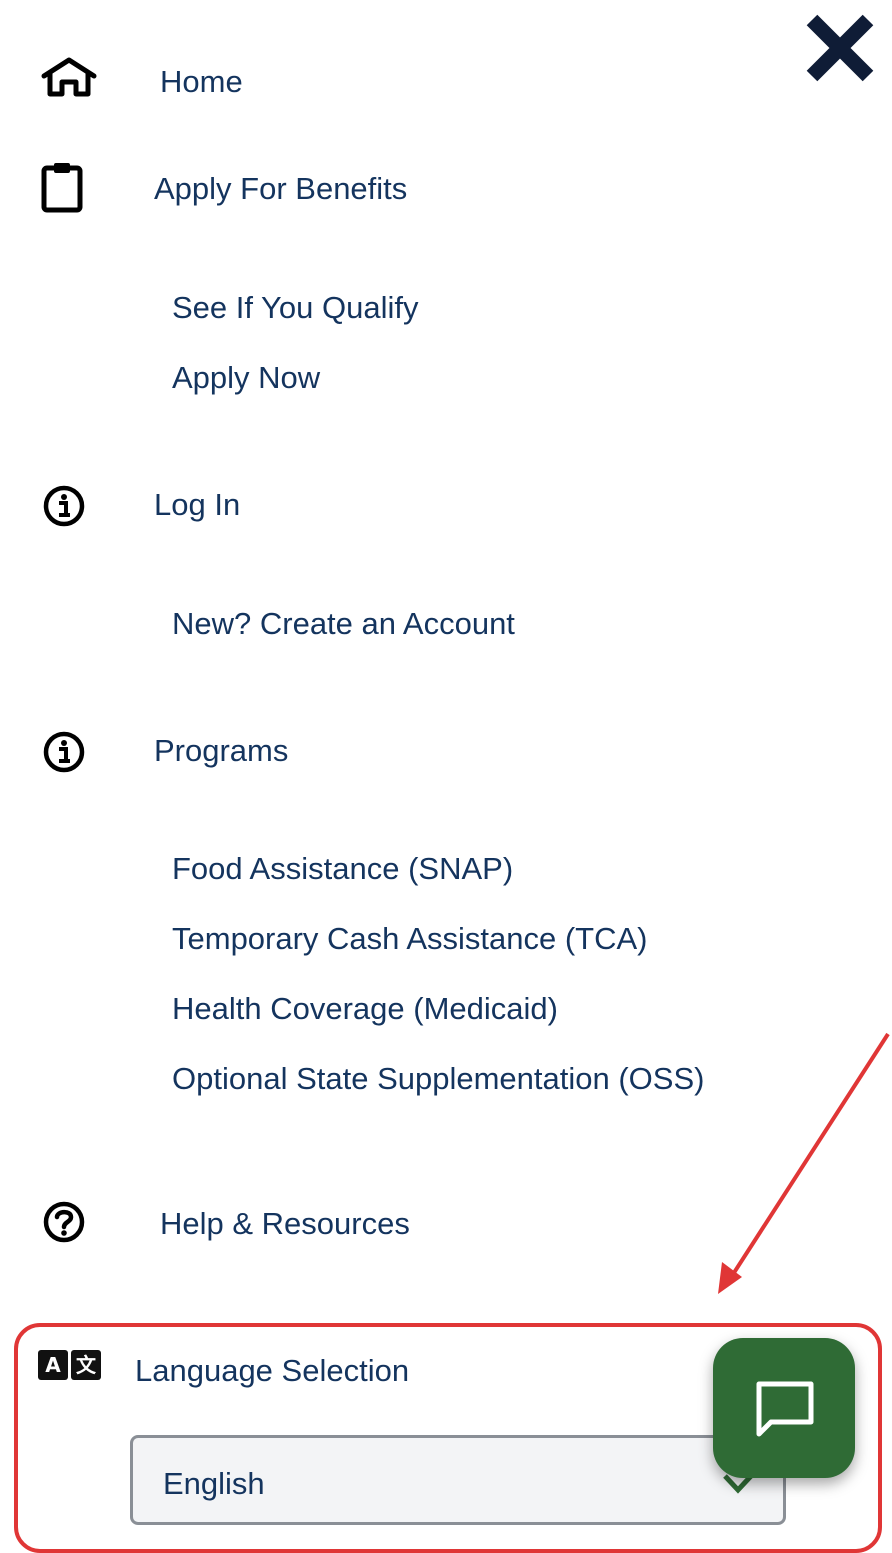 The height and width of the screenshot is (1553, 892). What do you see at coordinates (246, 377) in the screenshot?
I see `submenu-item-apply-now: Apply Now` at bounding box center [246, 377].